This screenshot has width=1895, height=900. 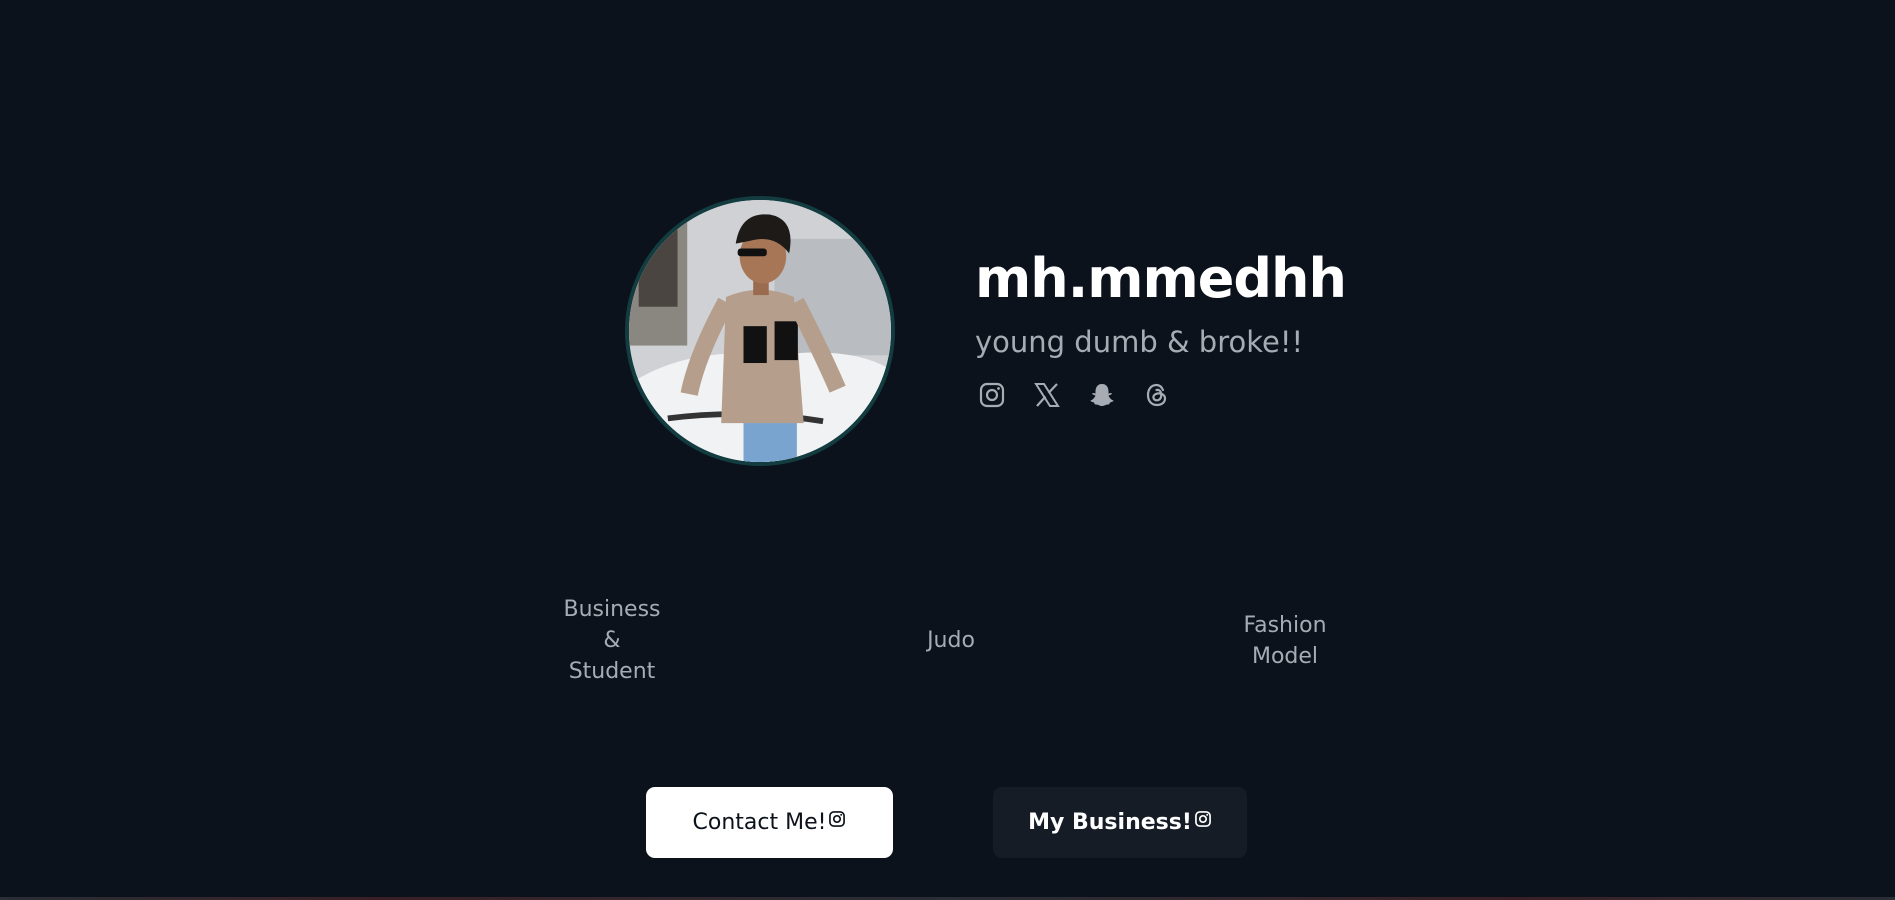 What do you see at coordinates (612, 640) in the screenshot?
I see `role-business-student: Business & Student` at bounding box center [612, 640].